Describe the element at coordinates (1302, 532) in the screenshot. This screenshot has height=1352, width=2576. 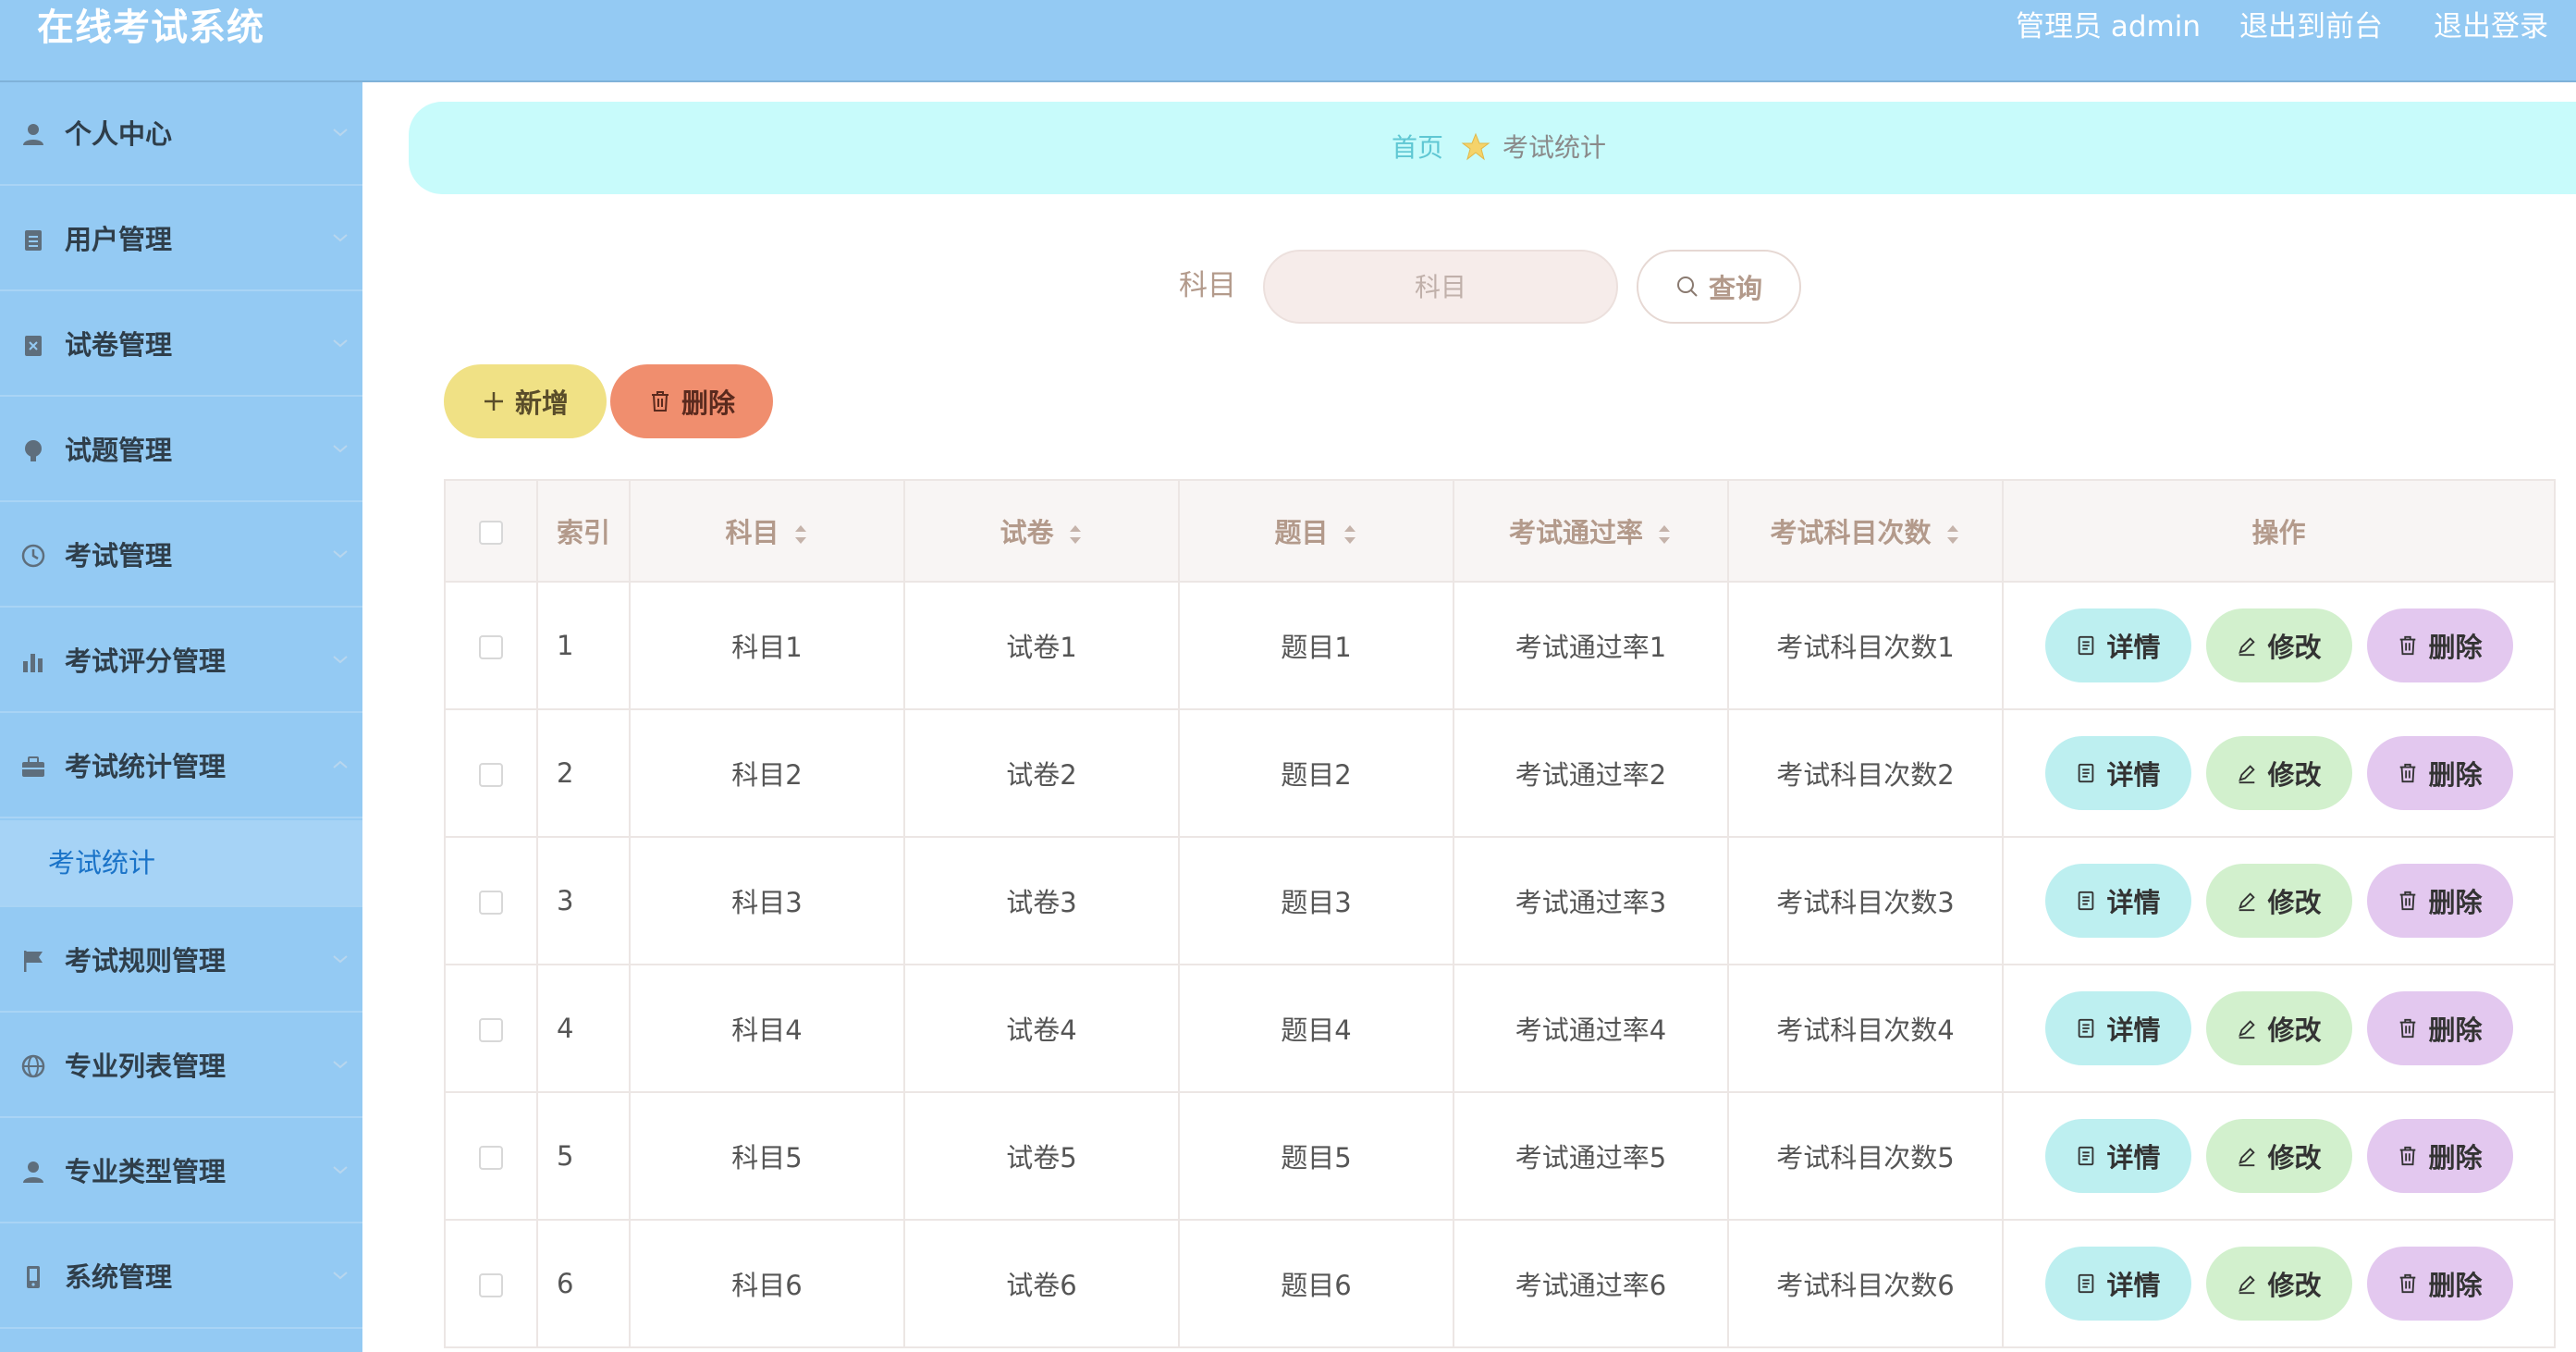
I see `header-question-label: 题目` at that location.